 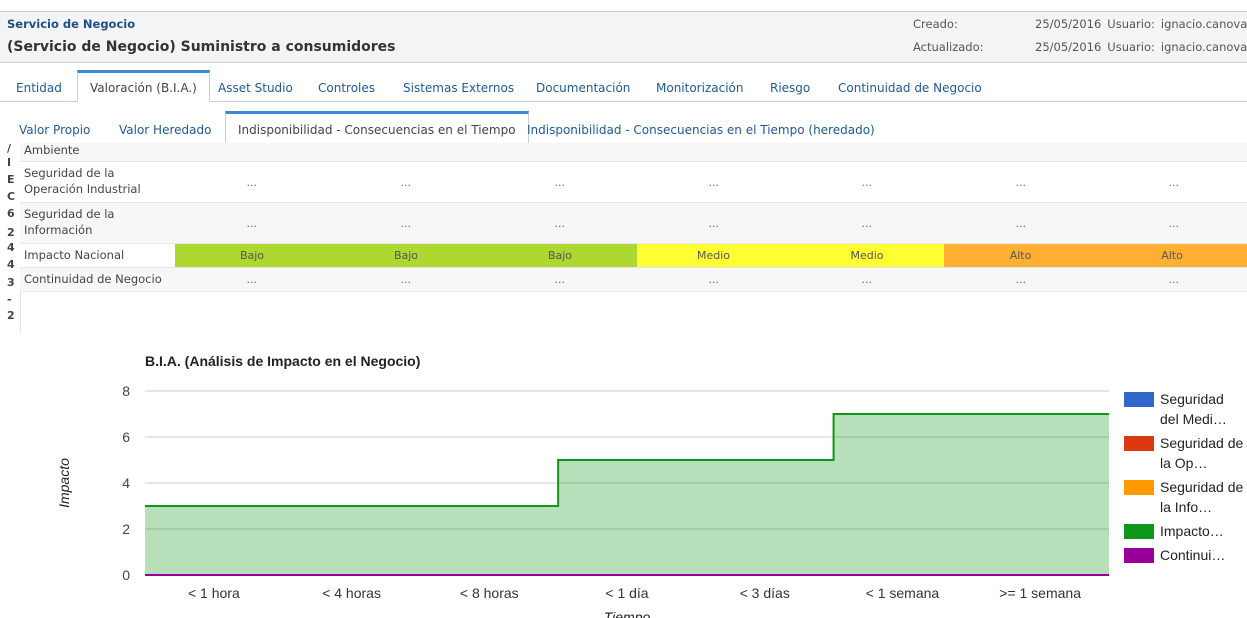 What do you see at coordinates (11, 196) in the screenshot?
I see `side-code-char: C` at bounding box center [11, 196].